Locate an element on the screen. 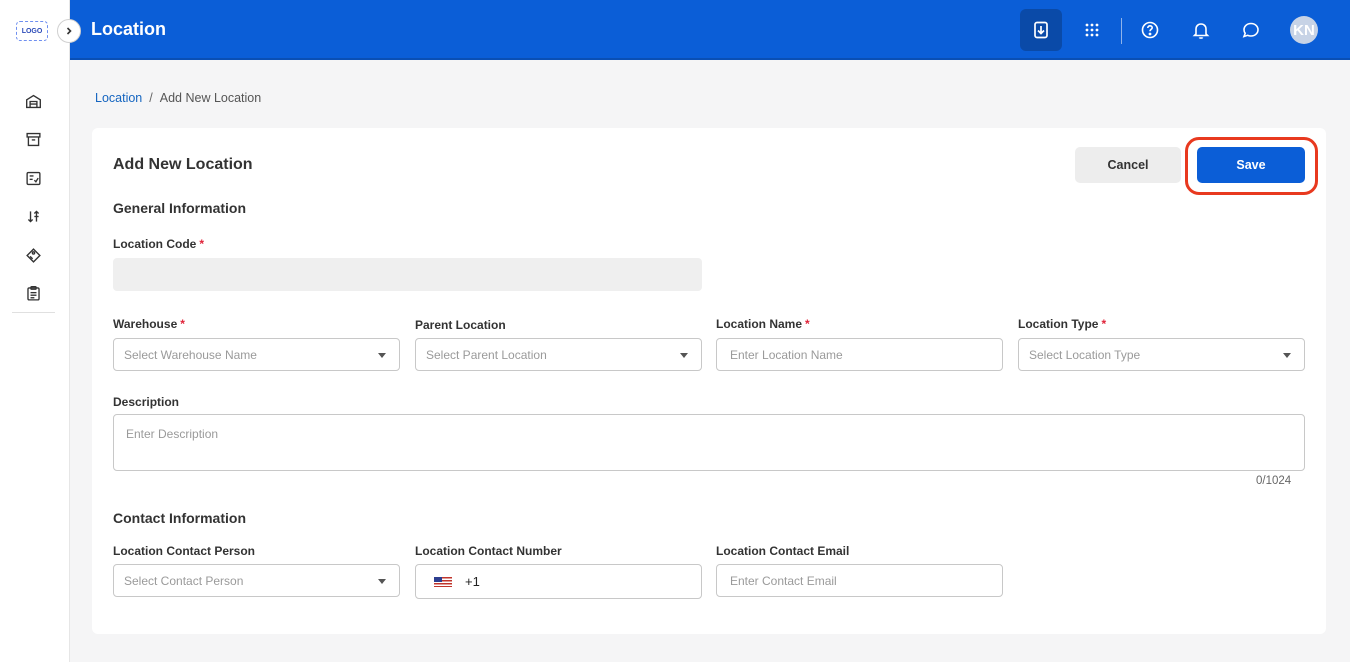 The image size is (1350, 662). sidebar-expand-button is located at coordinates (69, 31).